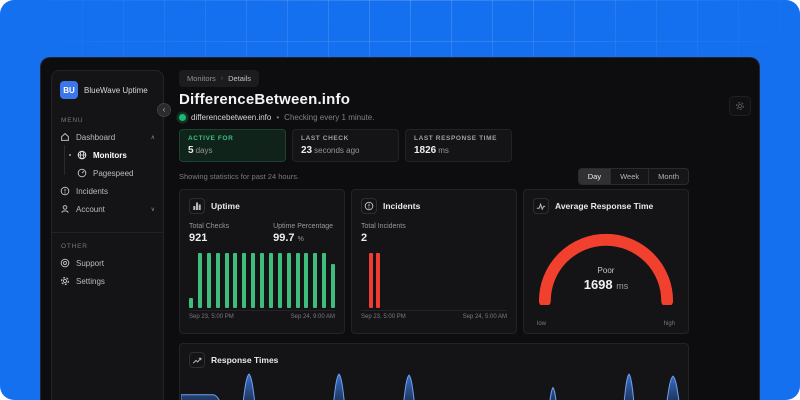  What do you see at coordinates (431, 150) in the screenshot?
I see `stat-value: 1826 ms` at bounding box center [431, 150].